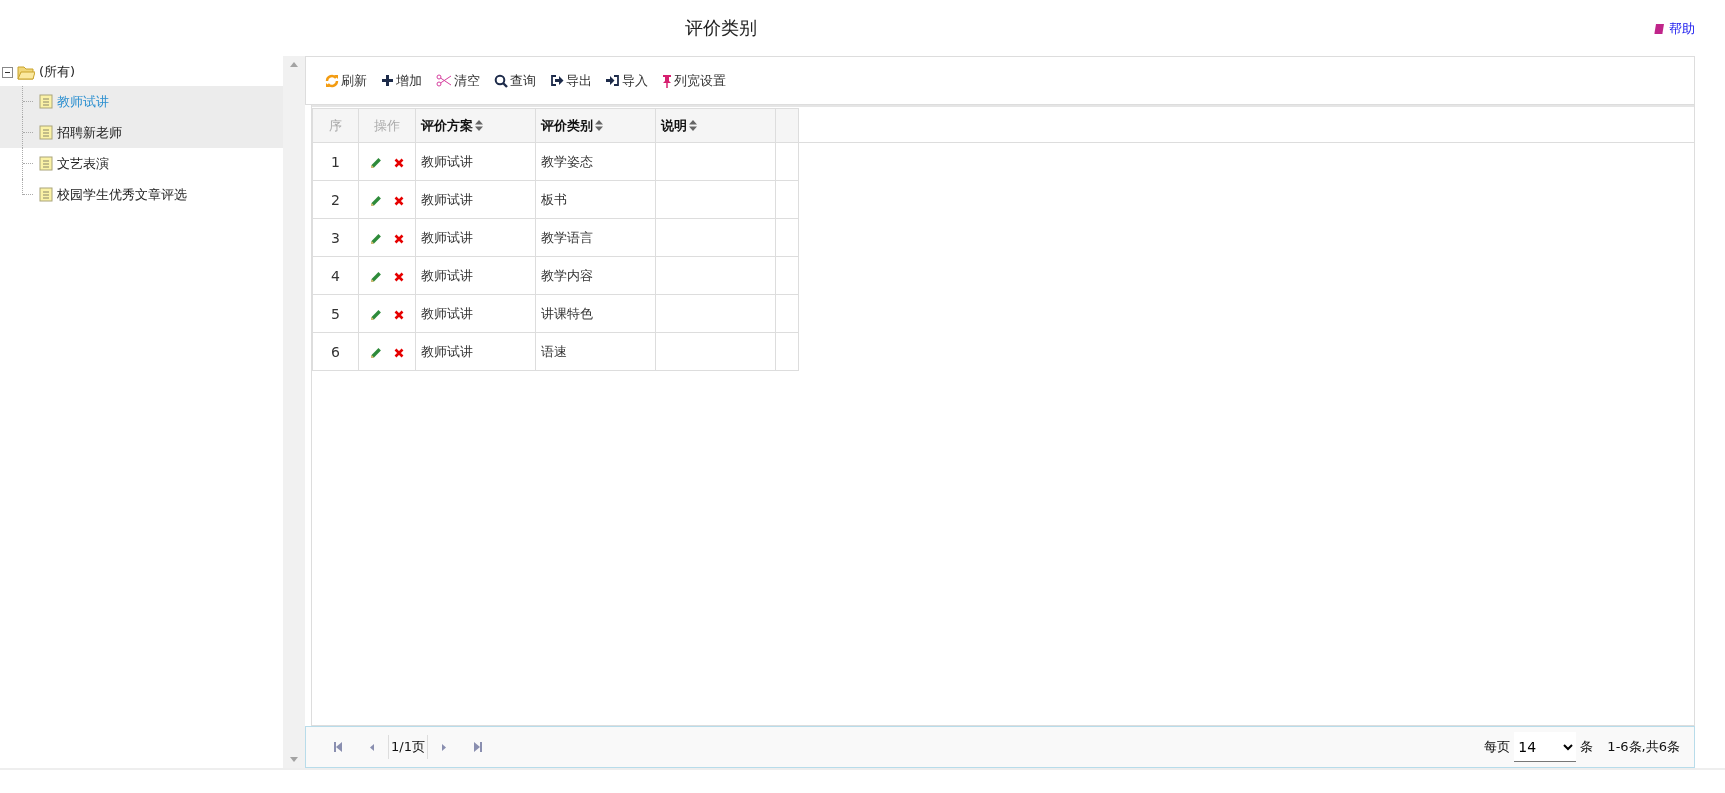  Describe the element at coordinates (571, 80) in the screenshot. I see `export-button: 导出` at that location.